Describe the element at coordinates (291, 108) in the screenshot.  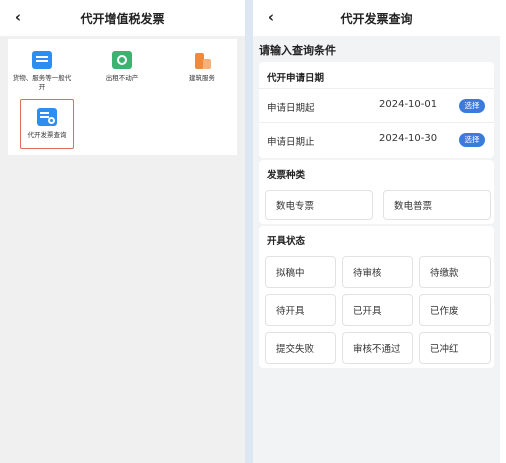
I see `start-date-label: 申请日期起` at that location.